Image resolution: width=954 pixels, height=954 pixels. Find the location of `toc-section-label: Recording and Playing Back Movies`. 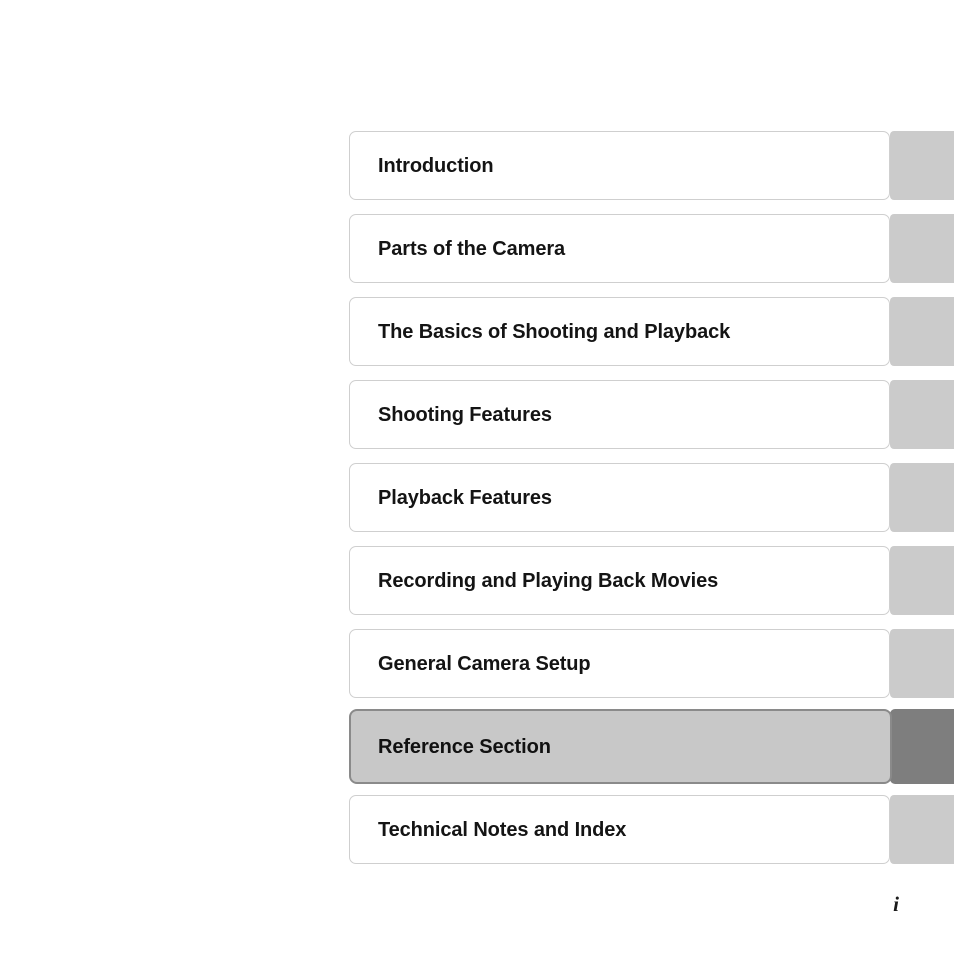

toc-section-label: Recording and Playing Back Movies is located at coordinates (548, 580).